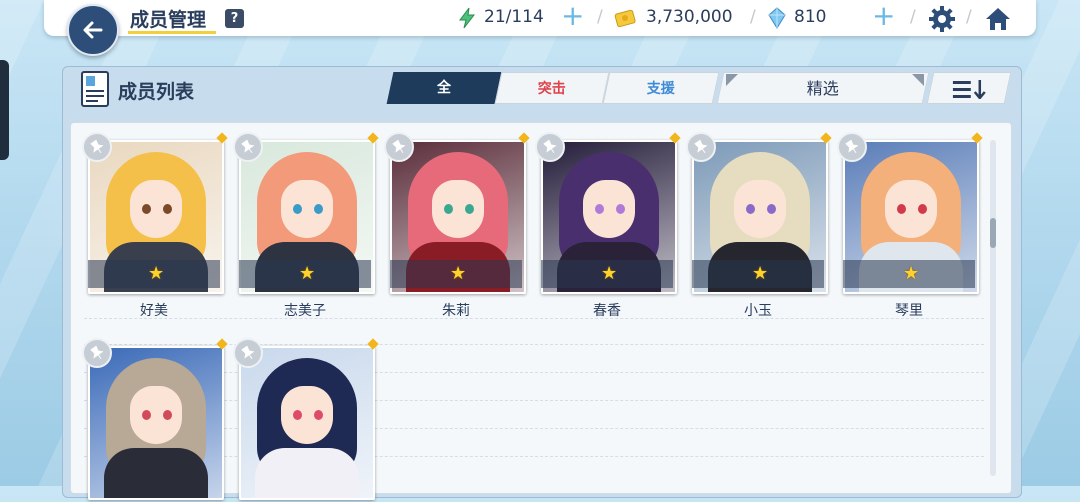 This screenshot has height=502, width=1080. I want to click on settings-gear-icon, so click(942, 19).